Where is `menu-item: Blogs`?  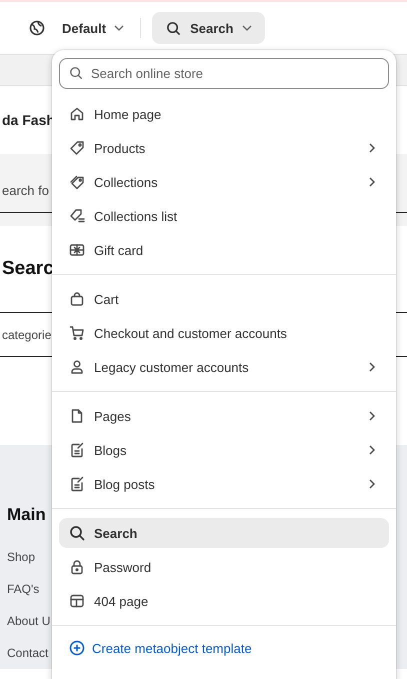
menu-item: Blogs is located at coordinates (224, 450).